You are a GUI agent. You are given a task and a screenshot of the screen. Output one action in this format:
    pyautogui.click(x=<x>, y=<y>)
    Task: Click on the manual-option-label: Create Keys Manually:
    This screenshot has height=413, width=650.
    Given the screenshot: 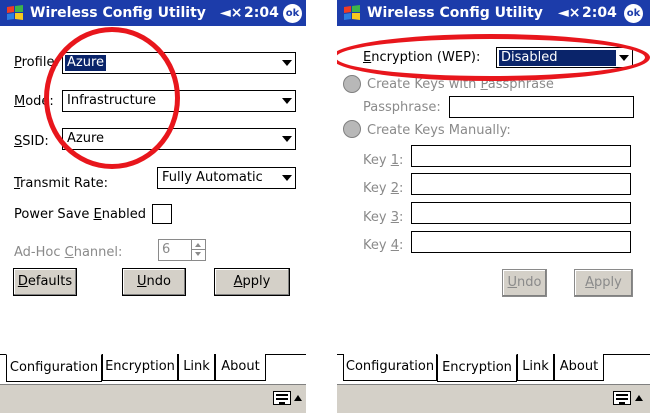 What is the action you would take?
    pyautogui.click(x=439, y=130)
    